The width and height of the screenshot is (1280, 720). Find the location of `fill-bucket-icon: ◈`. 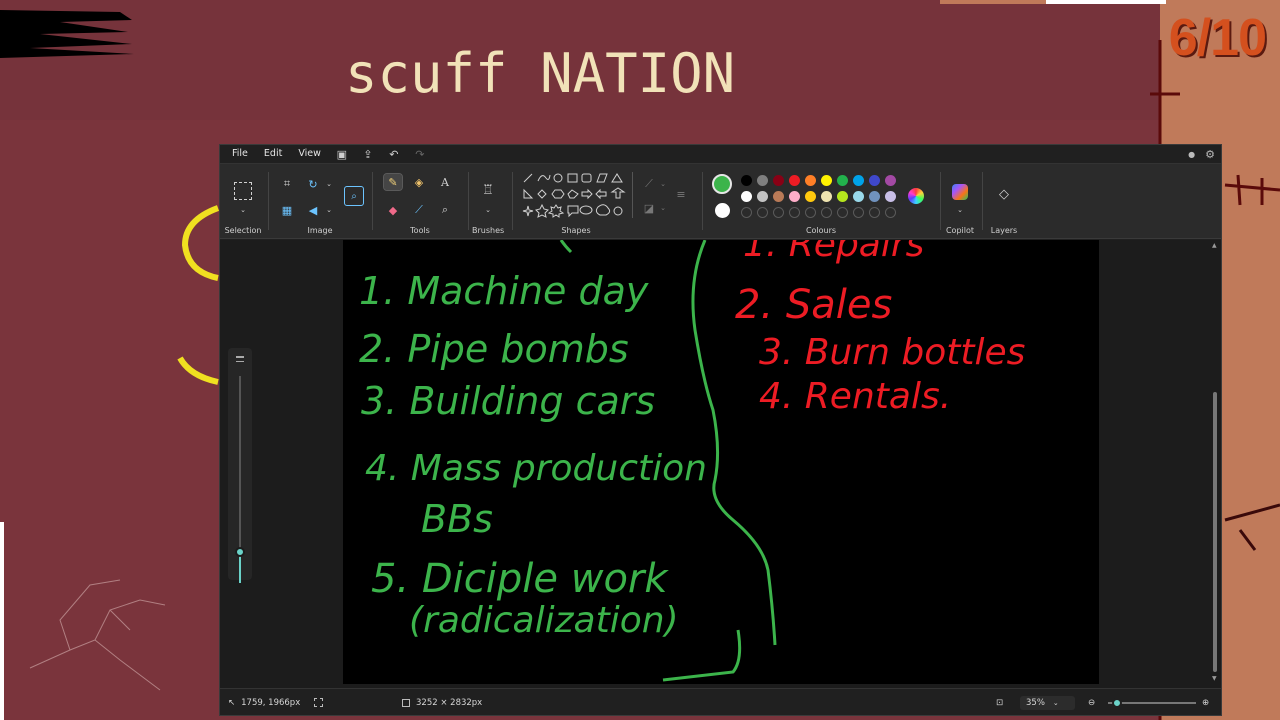

fill-bucket-icon: ◈ is located at coordinates (419, 182).